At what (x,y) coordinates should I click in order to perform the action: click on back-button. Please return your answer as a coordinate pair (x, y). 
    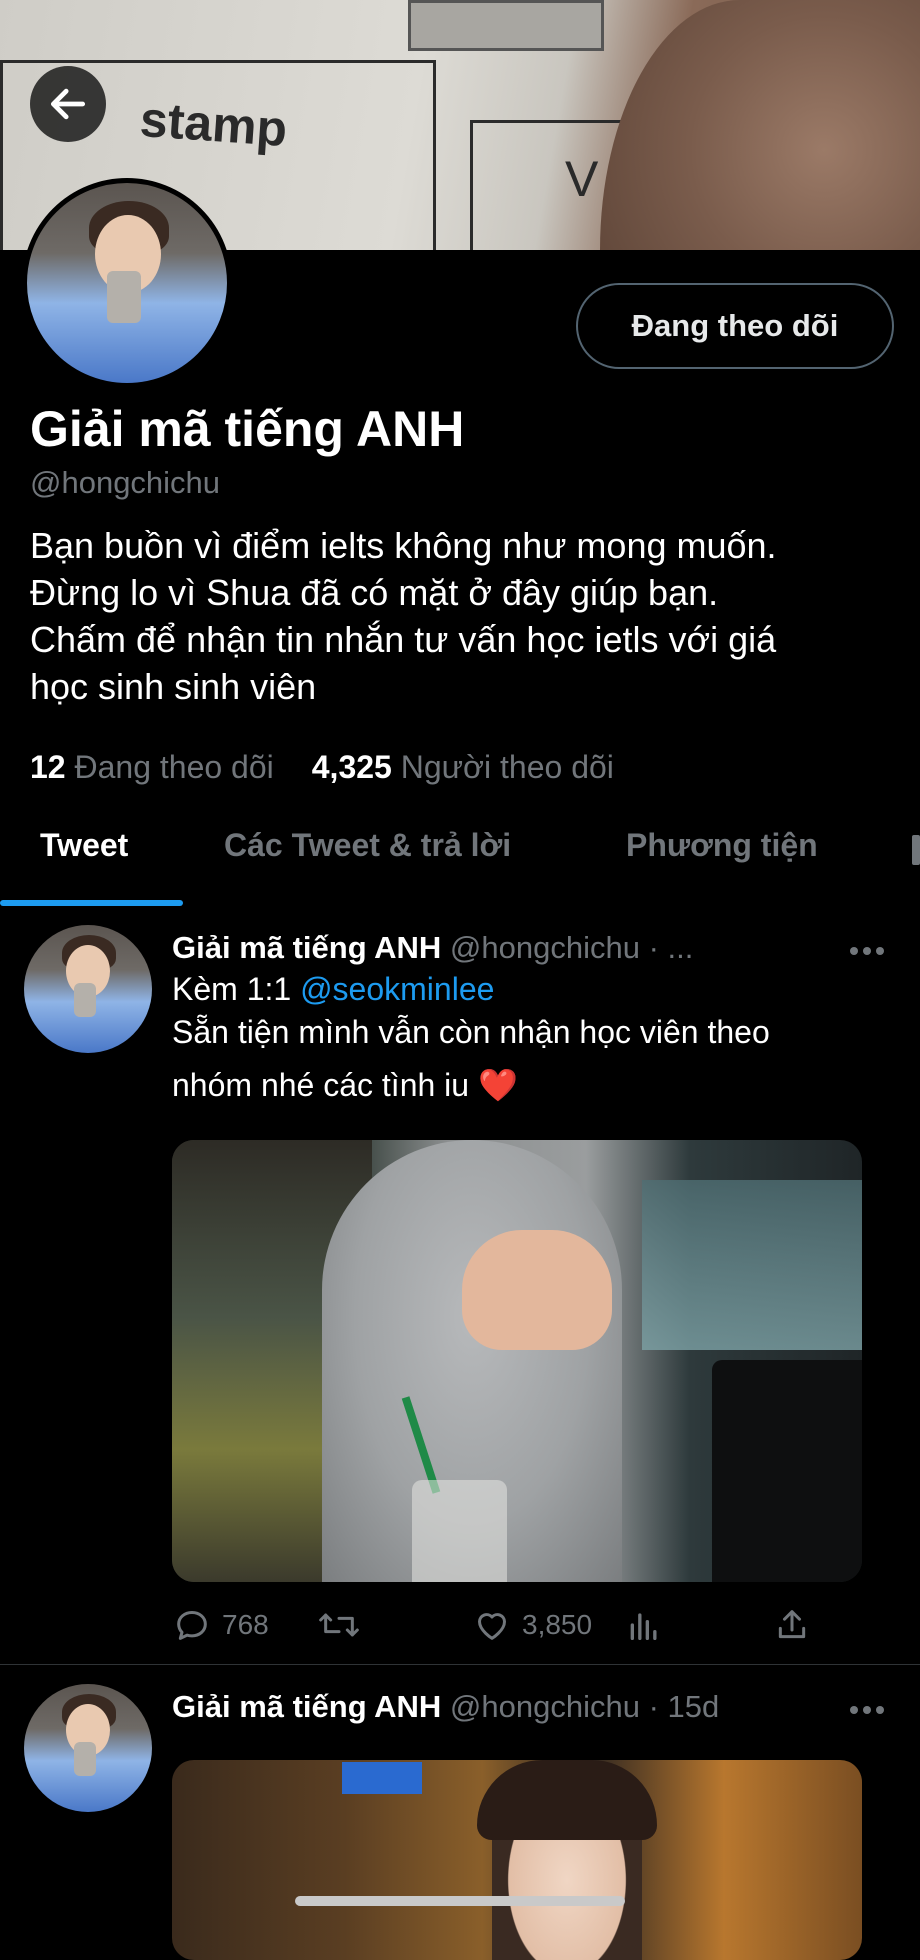
    Looking at the image, I should click on (68, 104).